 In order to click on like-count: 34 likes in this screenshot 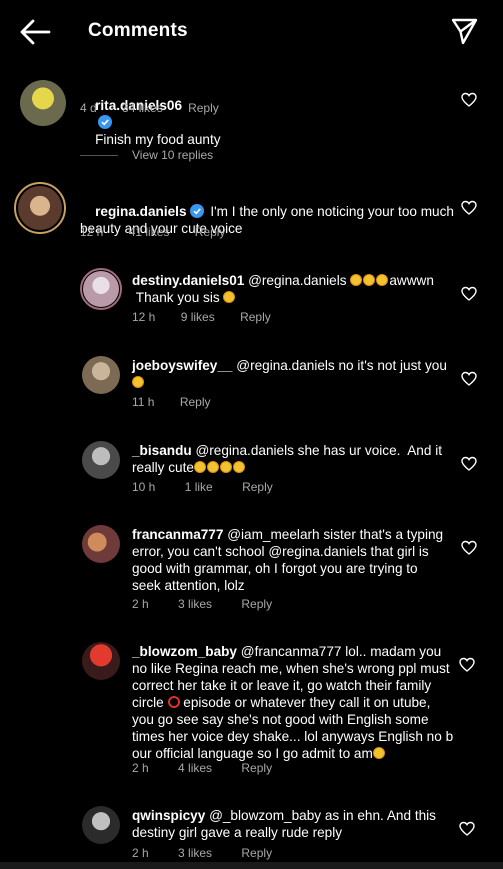, I will do `click(142, 108)`.